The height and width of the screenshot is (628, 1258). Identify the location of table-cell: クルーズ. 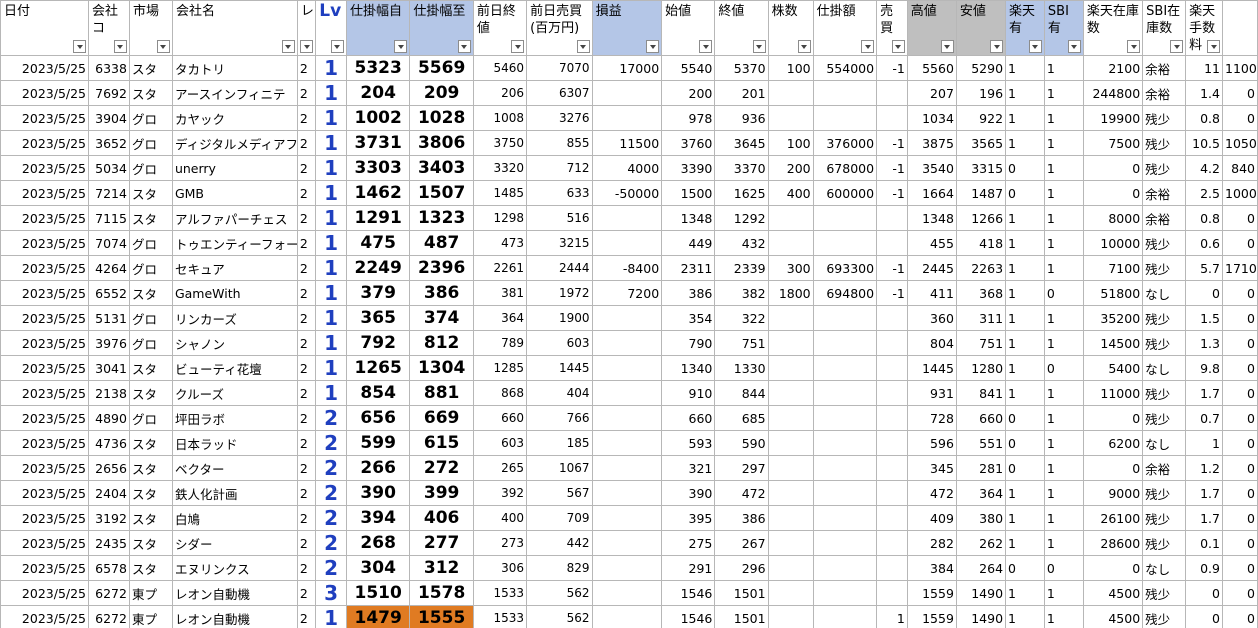
(234, 393).